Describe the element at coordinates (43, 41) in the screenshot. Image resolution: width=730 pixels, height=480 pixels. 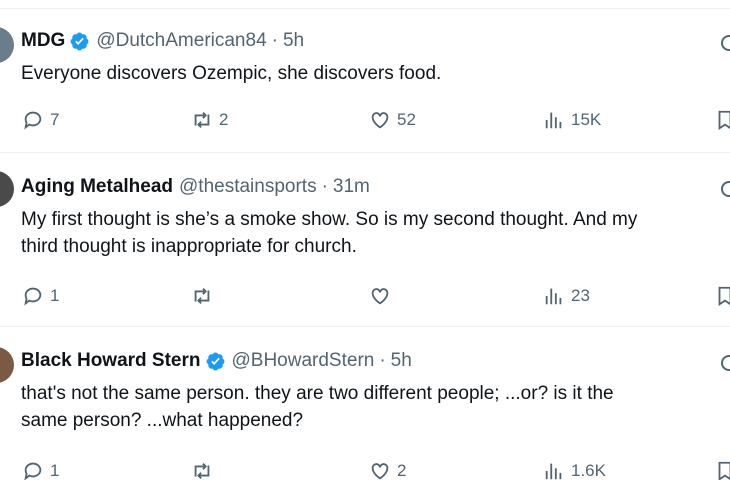
I see `display-name: MDG` at that location.